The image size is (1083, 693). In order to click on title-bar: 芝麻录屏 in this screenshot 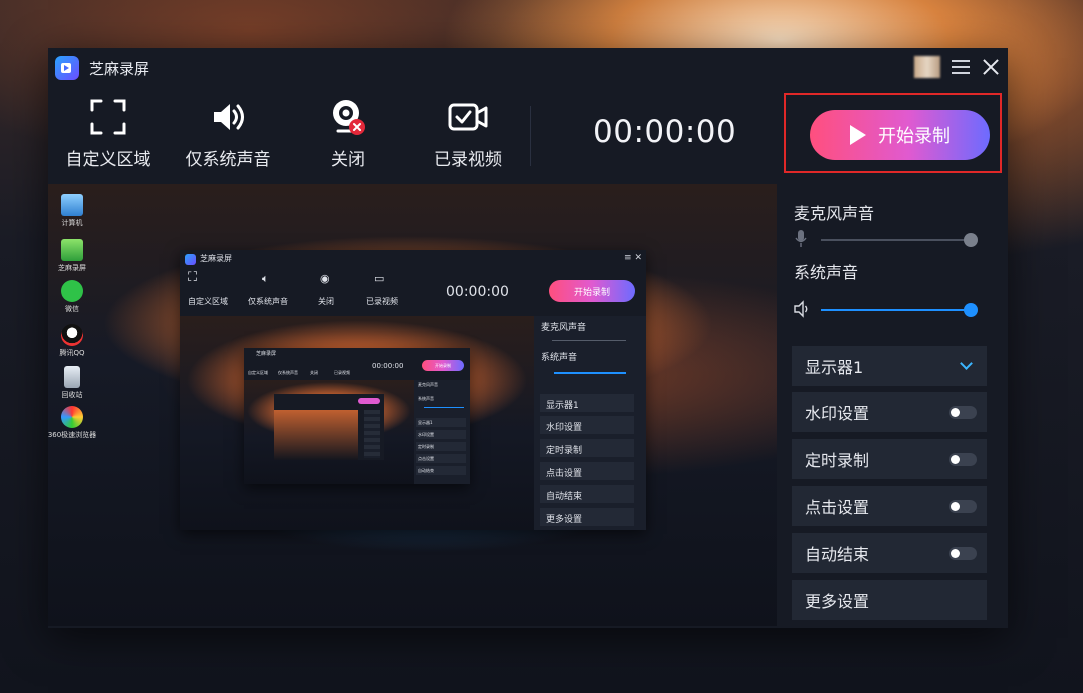, I will do `click(528, 68)`.